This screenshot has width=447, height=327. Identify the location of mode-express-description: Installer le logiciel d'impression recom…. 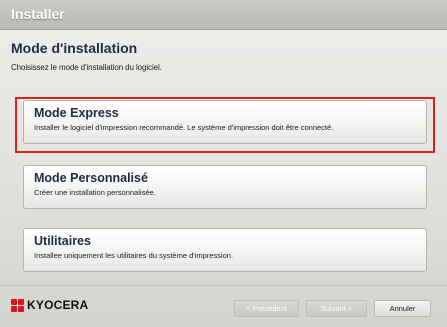
(184, 127).